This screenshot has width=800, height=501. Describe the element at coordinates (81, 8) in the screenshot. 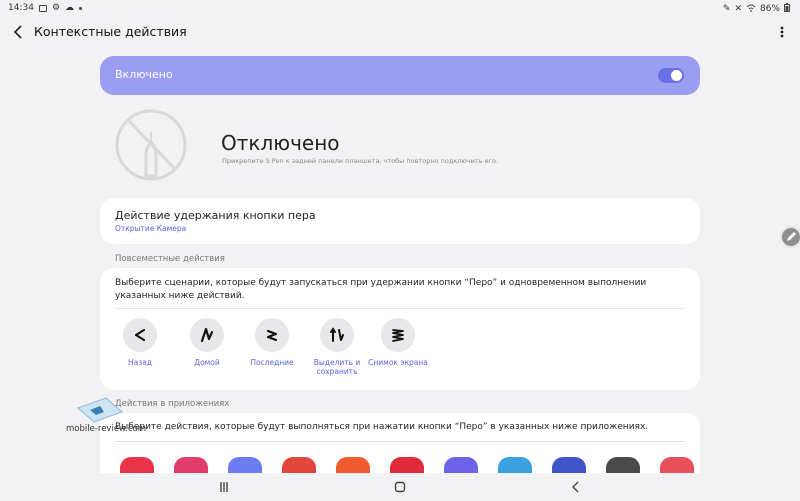

I see `more-notifications-icon` at that location.